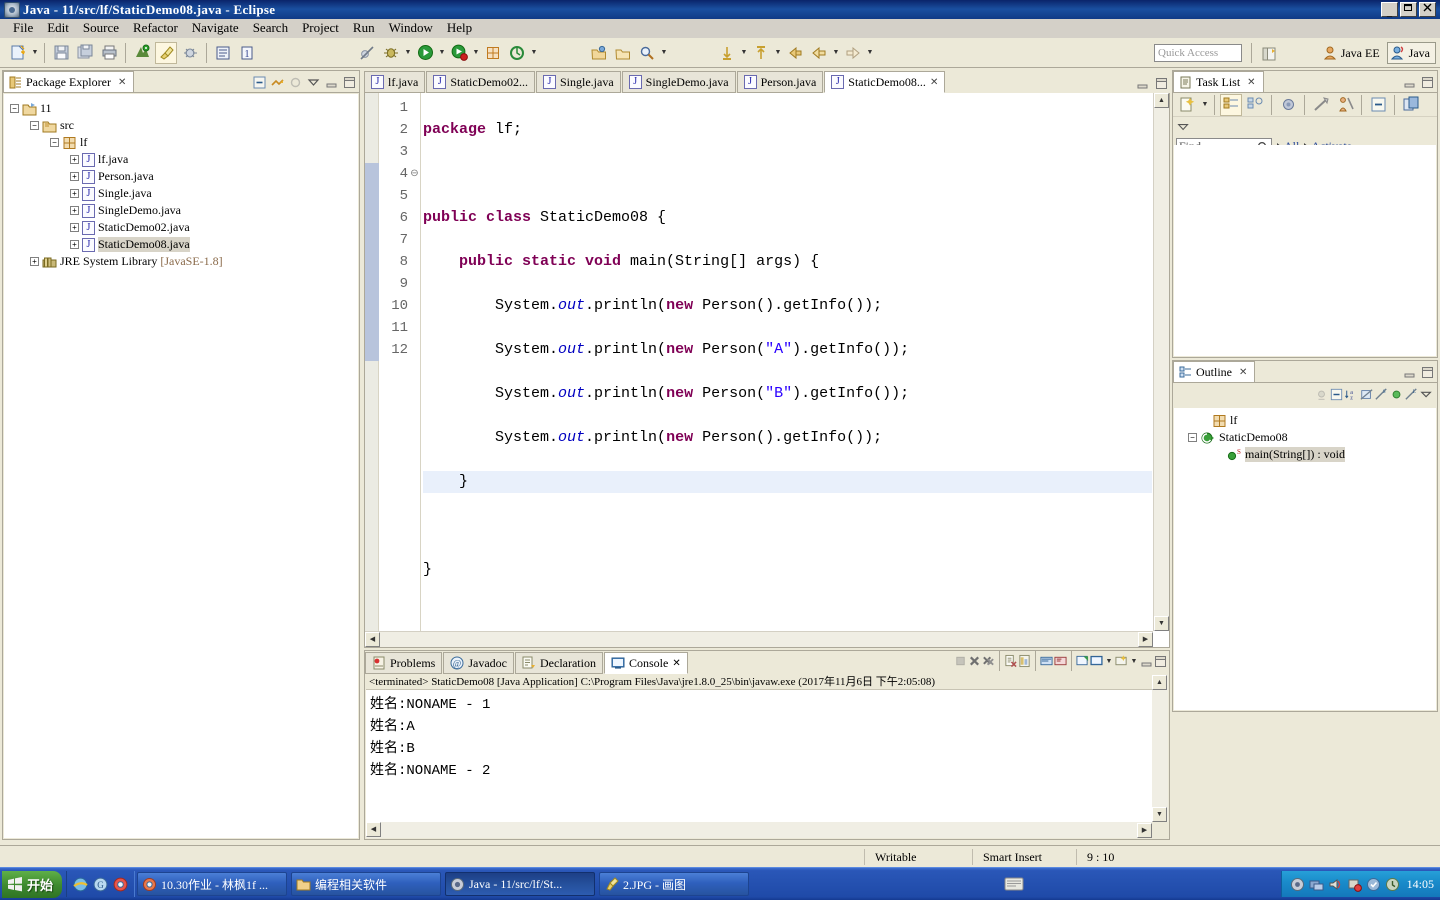 The height and width of the screenshot is (900, 1440). What do you see at coordinates (183, 261) in the screenshot?
I see `tree-row-jre-library: + JRE System Library [JavaSE-1.8]` at bounding box center [183, 261].